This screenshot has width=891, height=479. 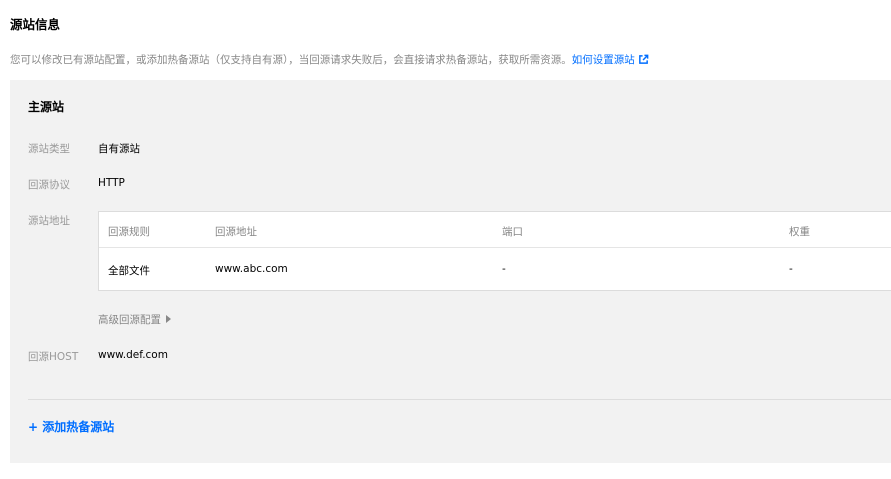 I want to click on origin-address-table: 回源规则 回源地址 端口 权重 全部文件 www.abc.com - -, so click(x=494, y=251).